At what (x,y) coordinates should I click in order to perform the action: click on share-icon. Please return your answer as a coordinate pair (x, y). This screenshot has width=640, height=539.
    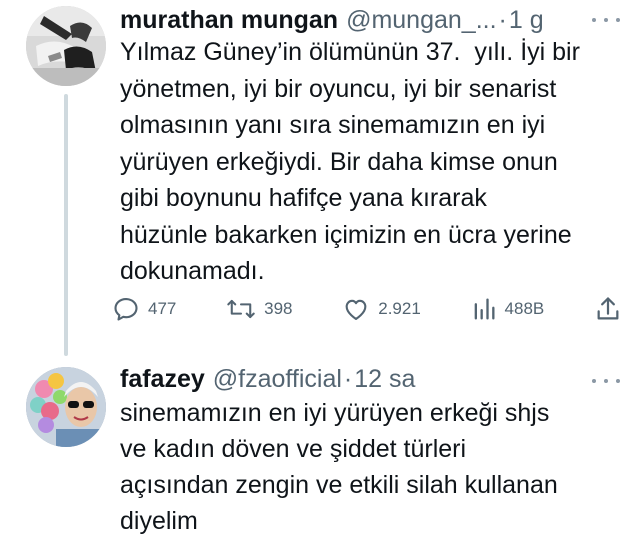
    Looking at the image, I should click on (608, 308).